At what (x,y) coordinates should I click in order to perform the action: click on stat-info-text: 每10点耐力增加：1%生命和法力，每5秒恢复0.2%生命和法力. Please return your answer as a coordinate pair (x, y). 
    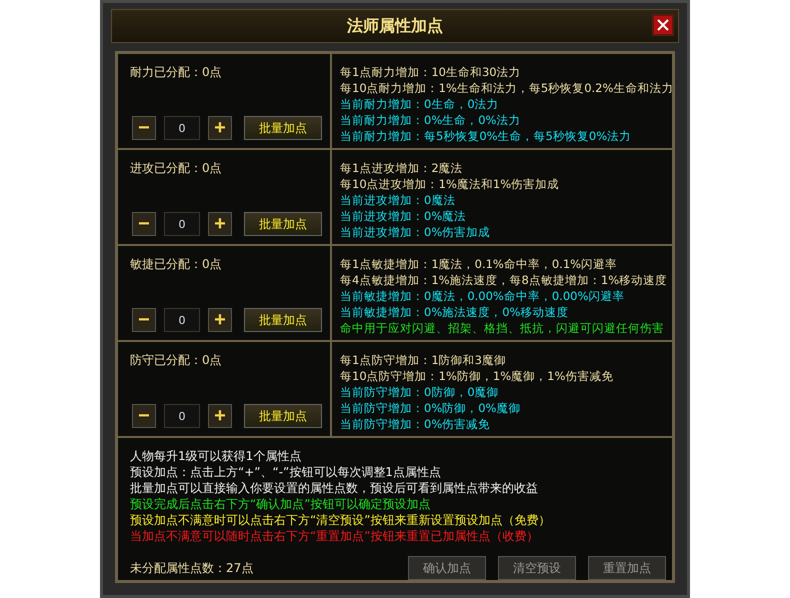
    Looking at the image, I should click on (506, 88).